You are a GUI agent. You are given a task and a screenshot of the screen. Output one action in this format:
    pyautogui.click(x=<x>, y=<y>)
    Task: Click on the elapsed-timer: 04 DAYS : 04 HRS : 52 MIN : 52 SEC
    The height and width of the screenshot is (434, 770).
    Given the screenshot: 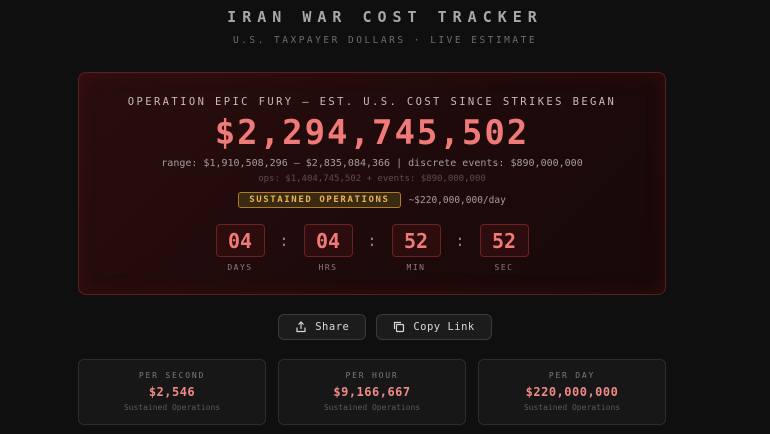 What is the action you would take?
    pyautogui.click(x=372, y=248)
    